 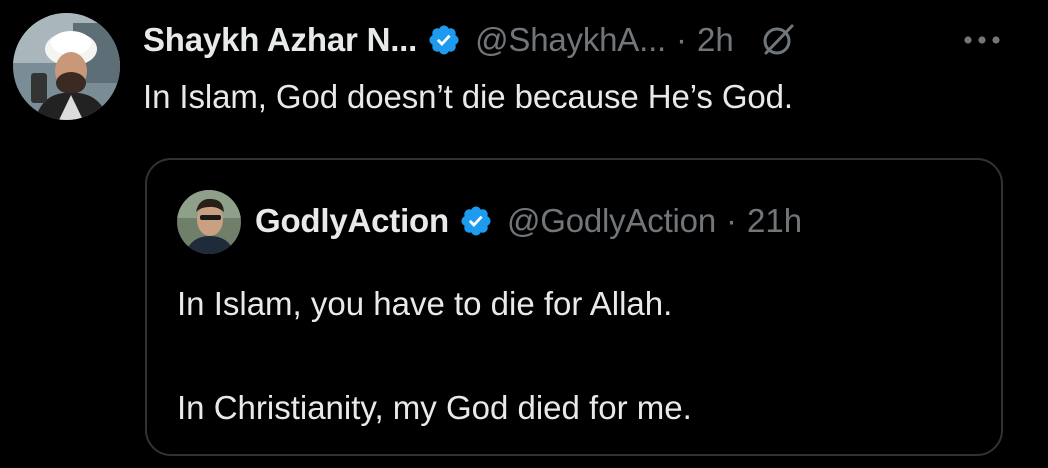 What do you see at coordinates (434, 407) in the screenshot?
I see `quoted-text-line-2: In Christianity, my God died for me.` at bounding box center [434, 407].